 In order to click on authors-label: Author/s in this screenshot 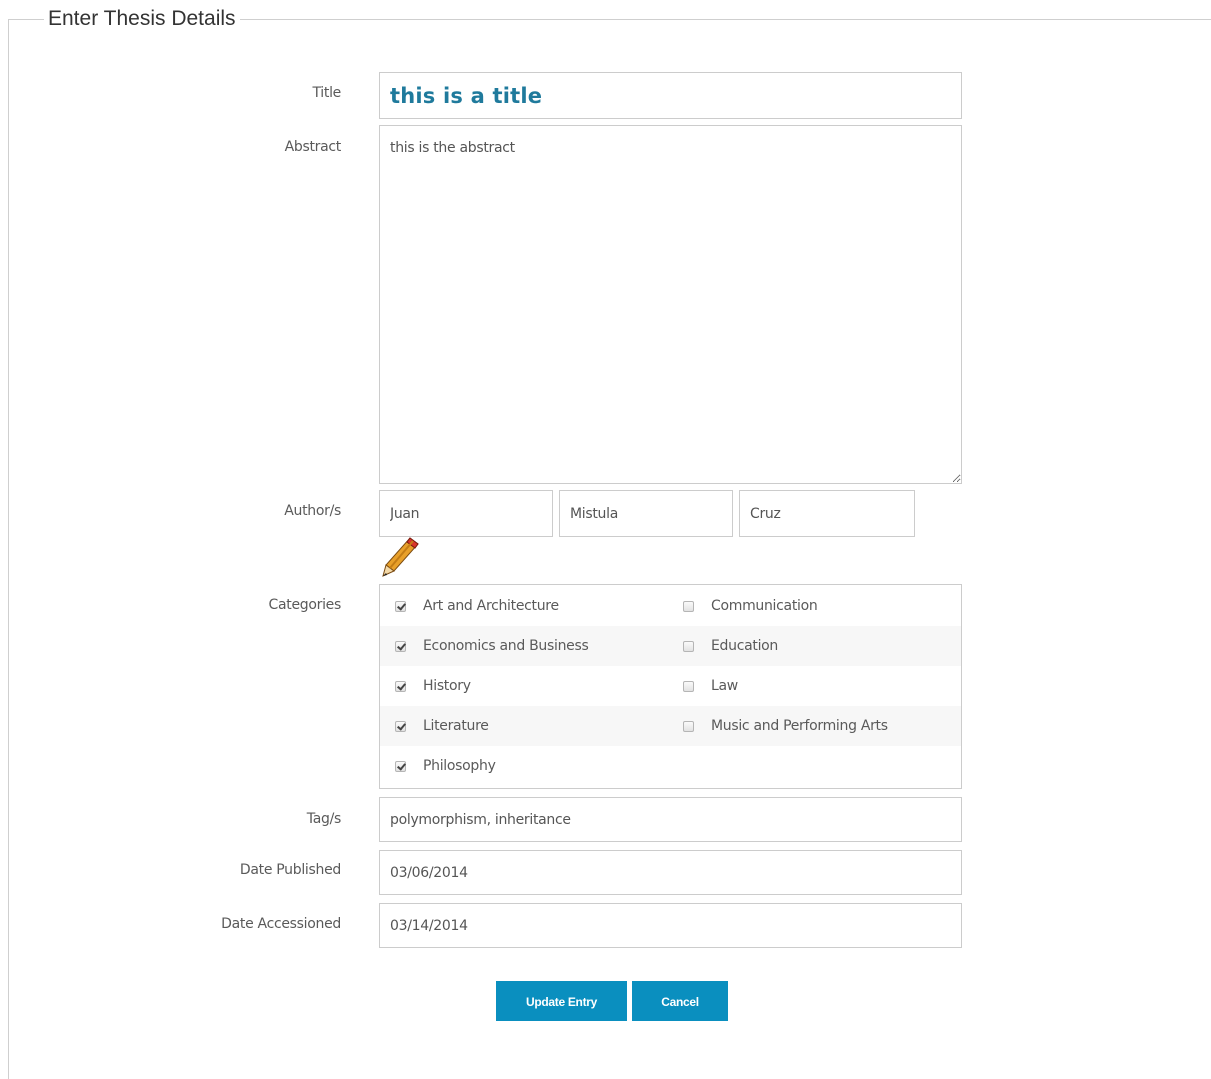, I will do `click(312, 511)`.